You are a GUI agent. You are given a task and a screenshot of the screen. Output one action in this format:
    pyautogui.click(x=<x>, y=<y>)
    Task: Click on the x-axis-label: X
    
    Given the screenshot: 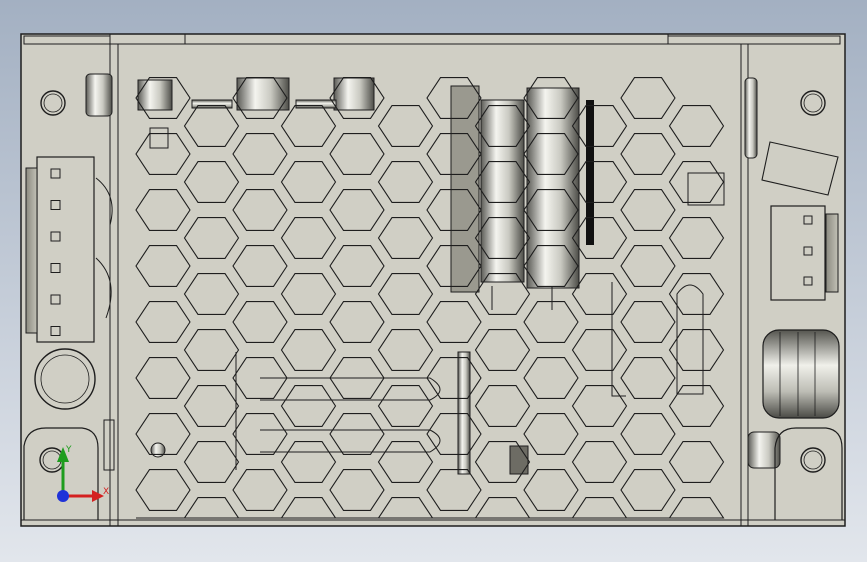 What is the action you would take?
    pyautogui.click(x=106, y=492)
    